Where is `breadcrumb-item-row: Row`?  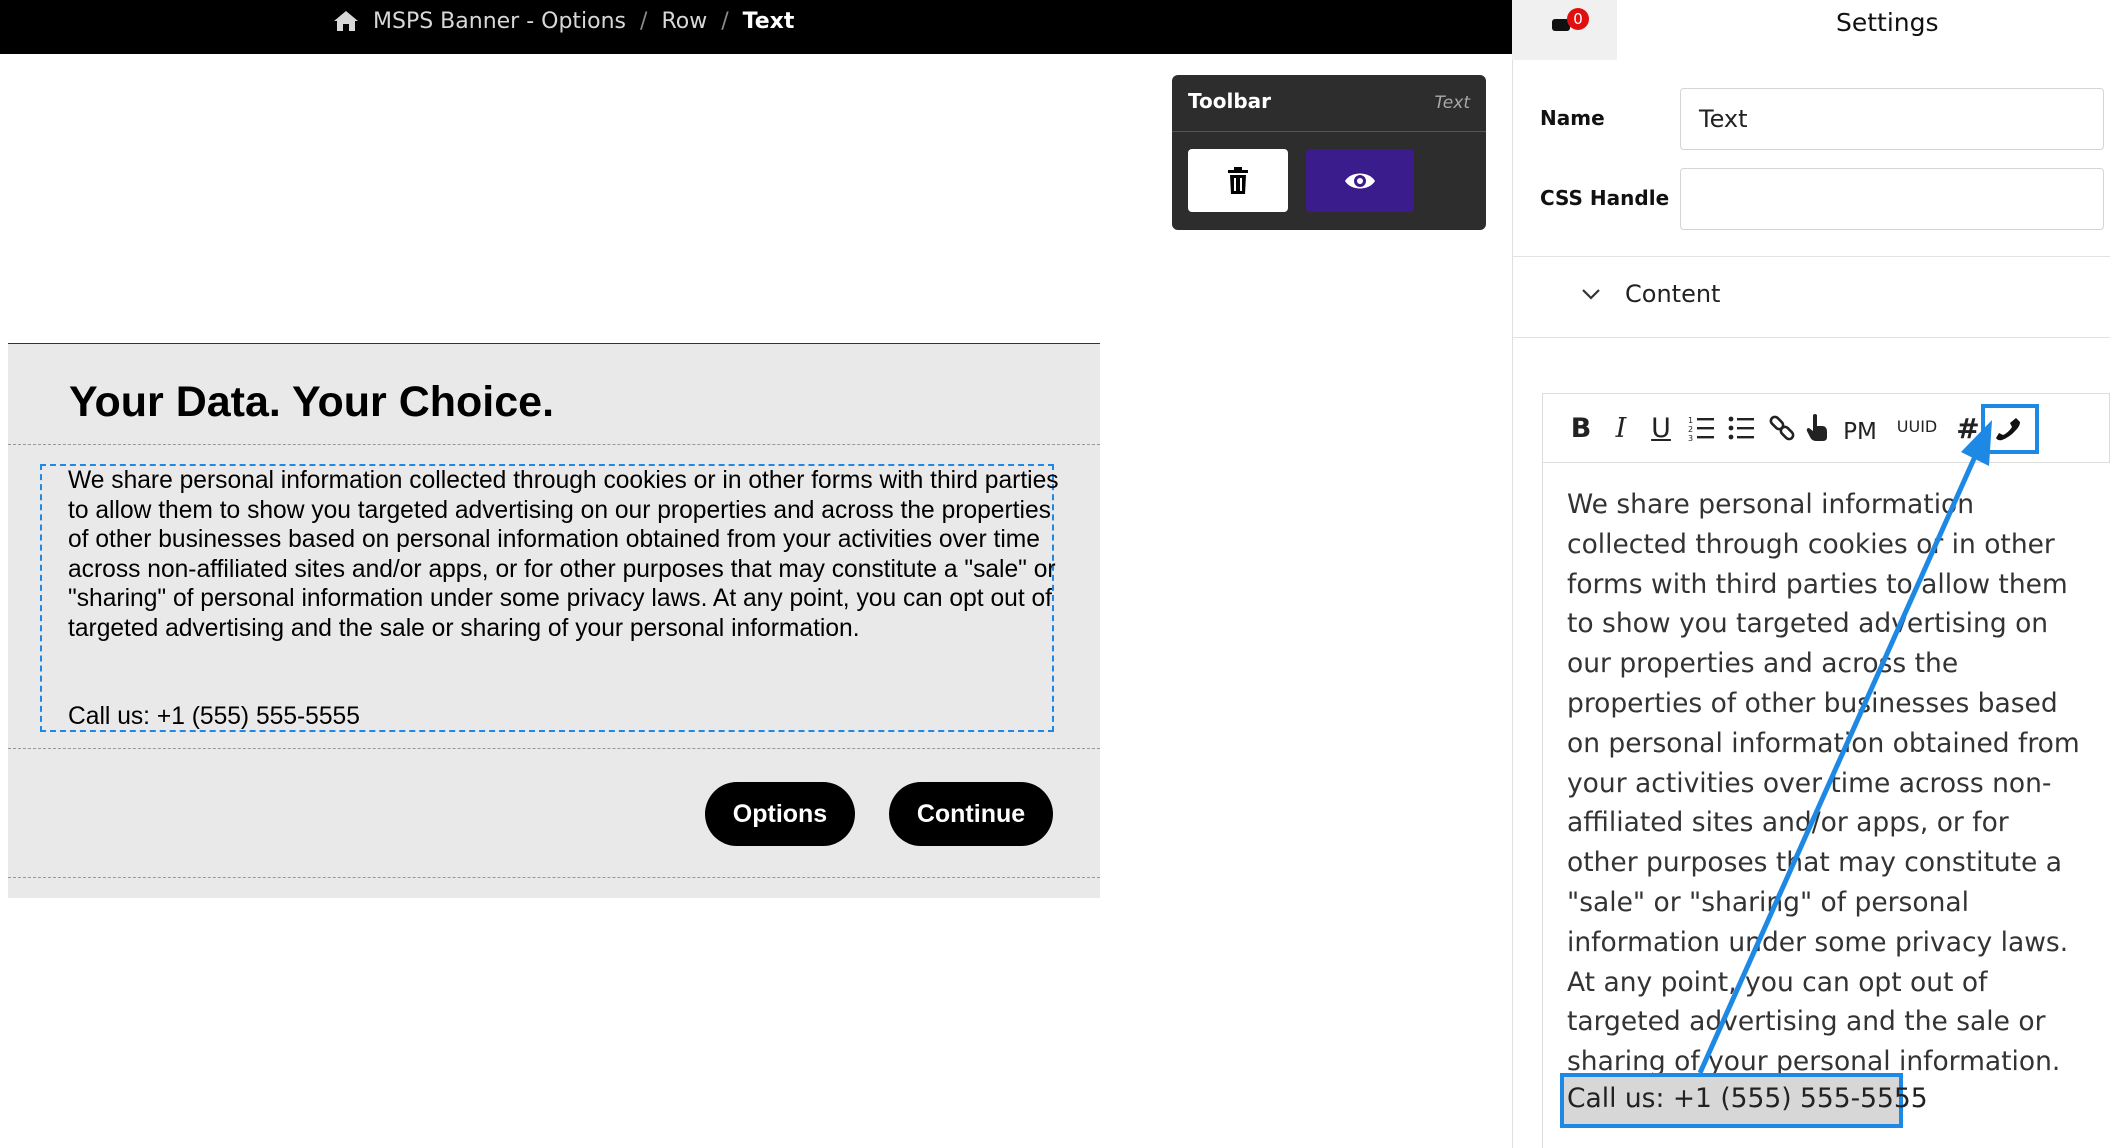
breadcrumb-item-row: Row is located at coordinates (684, 21).